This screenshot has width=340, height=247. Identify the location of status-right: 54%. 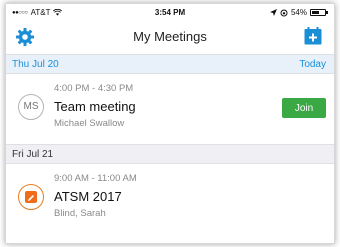
(298, 12).